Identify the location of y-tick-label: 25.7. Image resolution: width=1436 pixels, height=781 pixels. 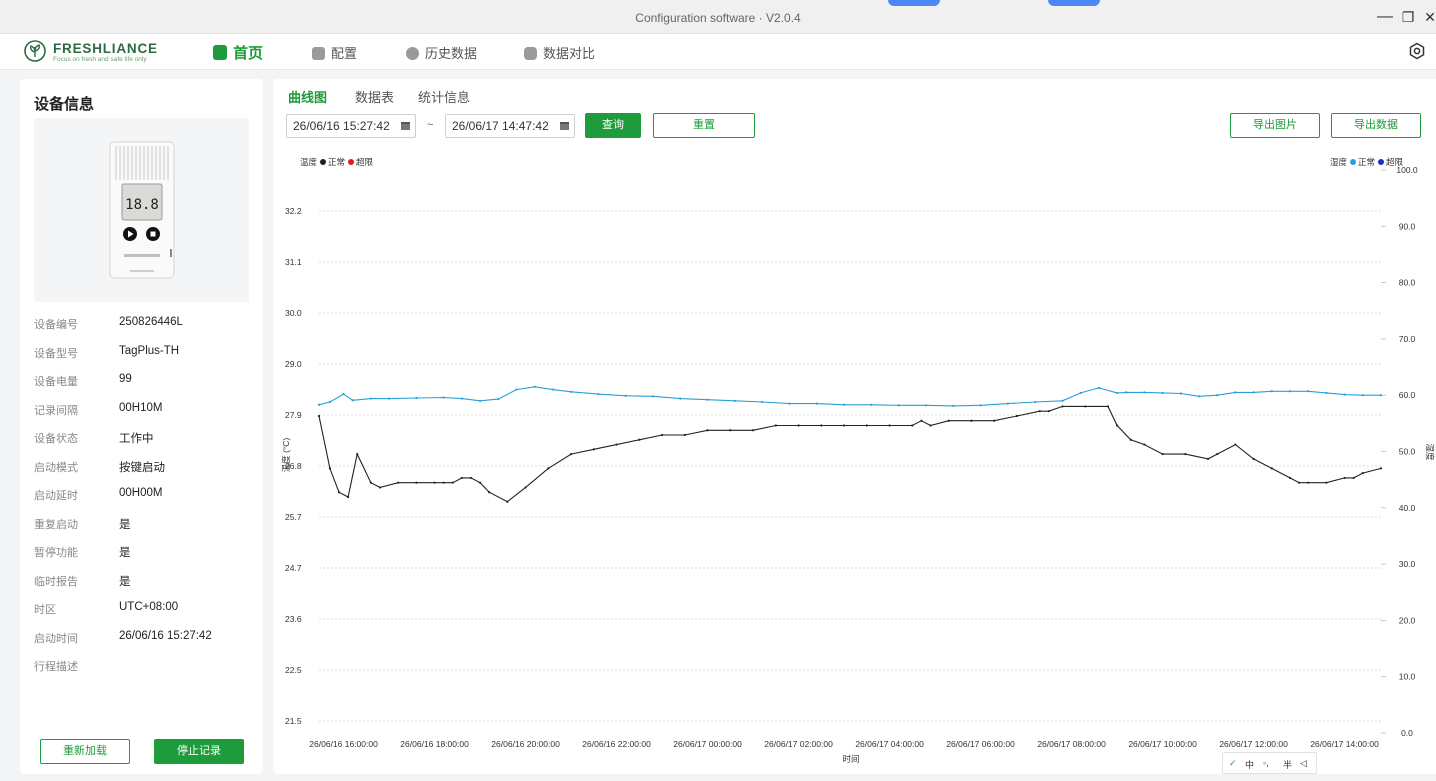
(293, 517).